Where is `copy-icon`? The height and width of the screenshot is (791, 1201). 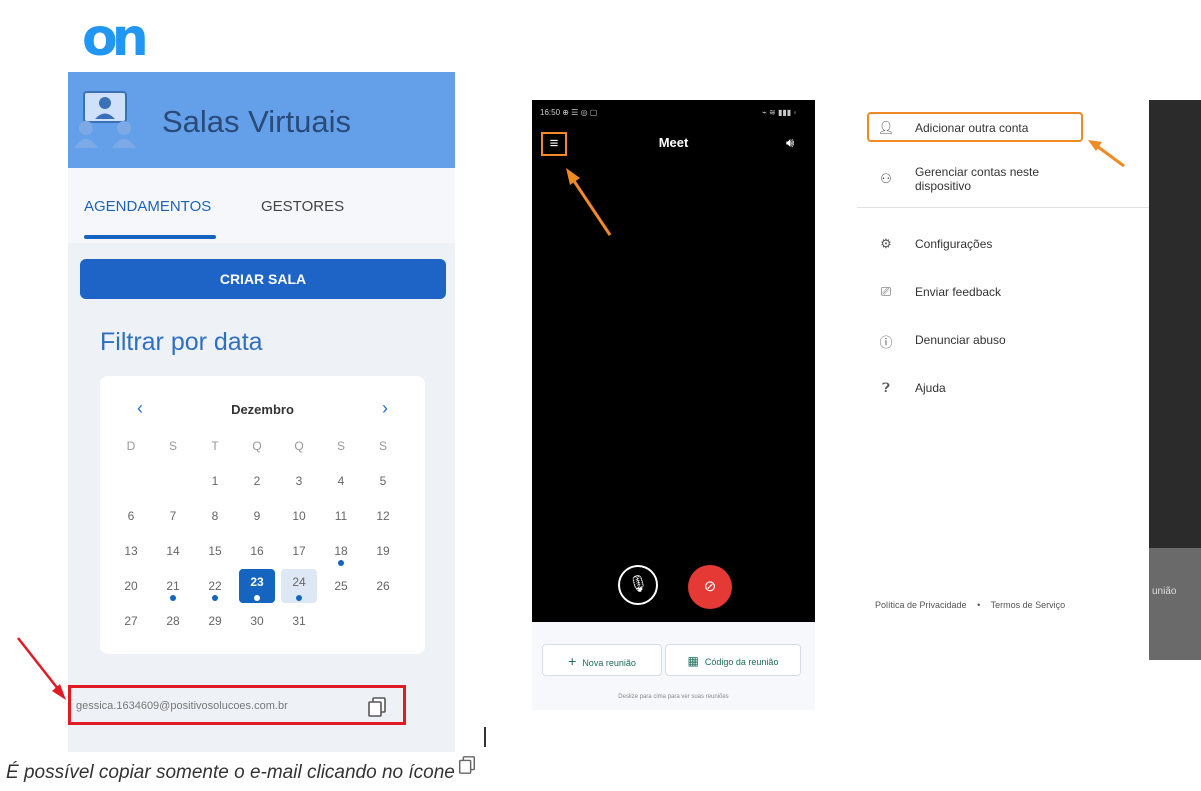
copy-icon is located at coordinates (467, 765).